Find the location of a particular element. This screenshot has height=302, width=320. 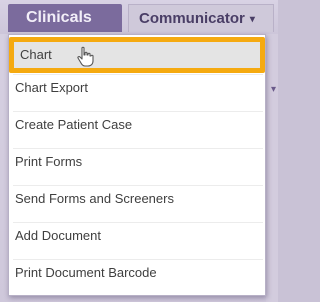

background-panel-edge: ▾ is located at coordinates (272, 168).